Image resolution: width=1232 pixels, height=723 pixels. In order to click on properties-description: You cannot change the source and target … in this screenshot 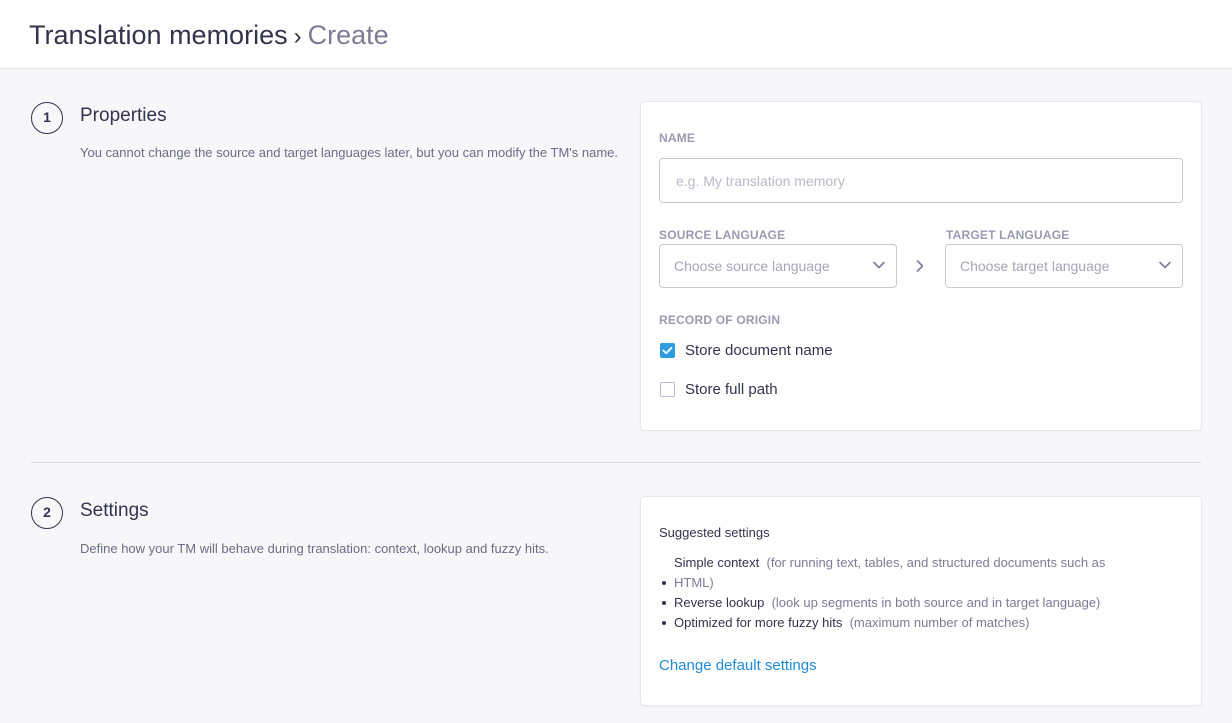, I will do `click(349, 152)`.